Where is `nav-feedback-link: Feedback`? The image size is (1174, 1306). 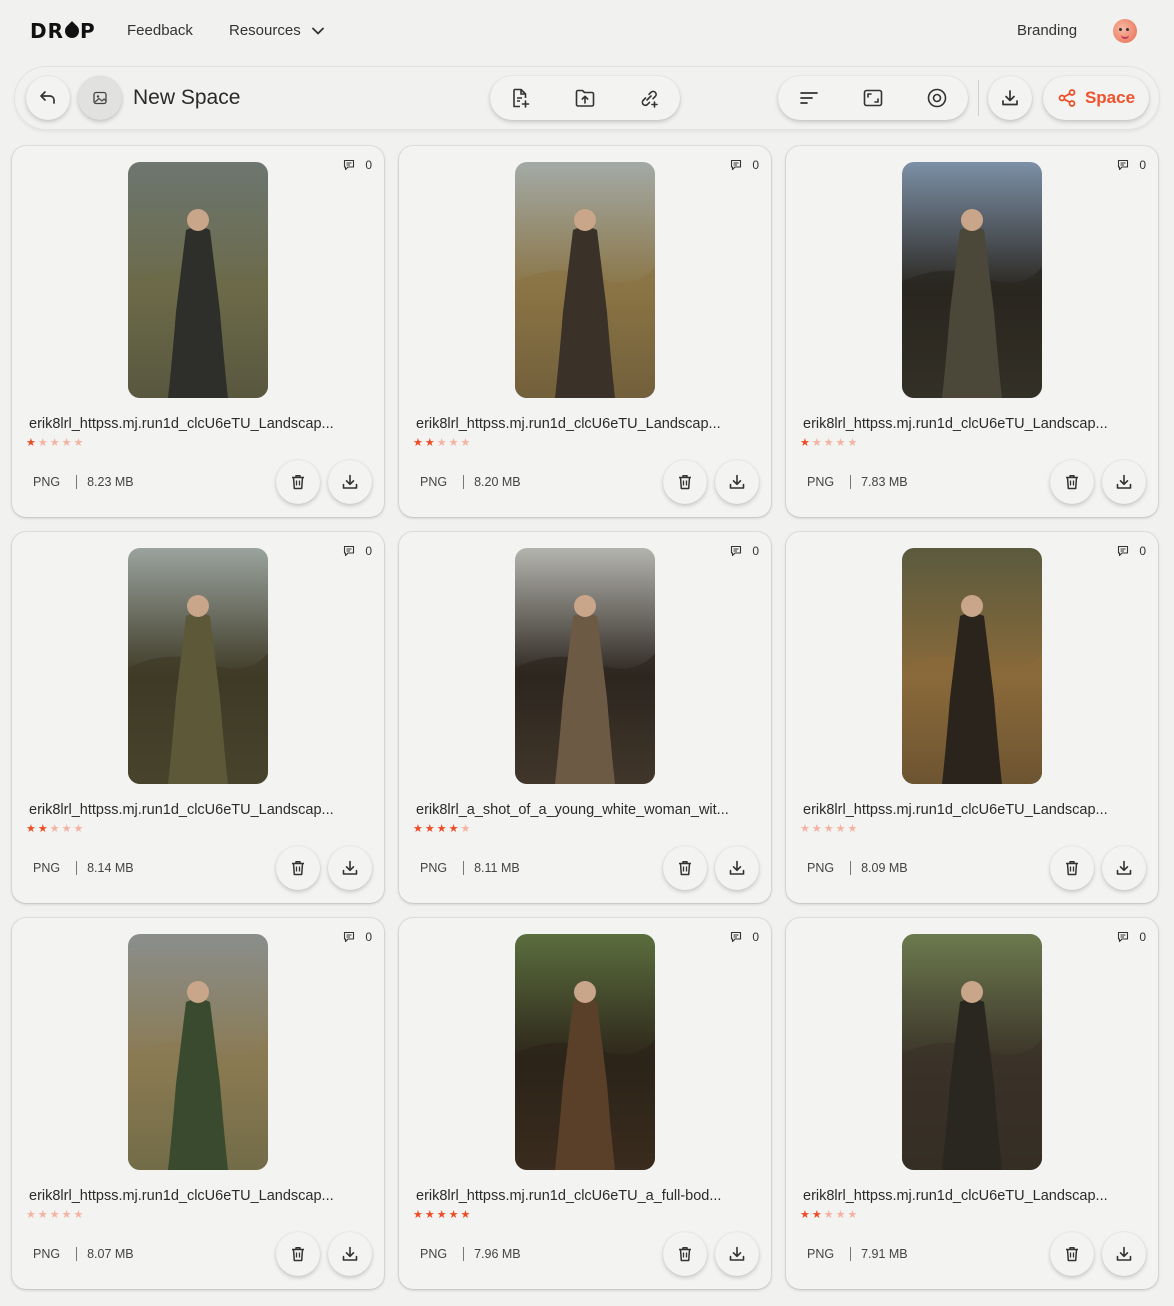 nav-feedback-link: Feedback is located at coordinates (160, 30).